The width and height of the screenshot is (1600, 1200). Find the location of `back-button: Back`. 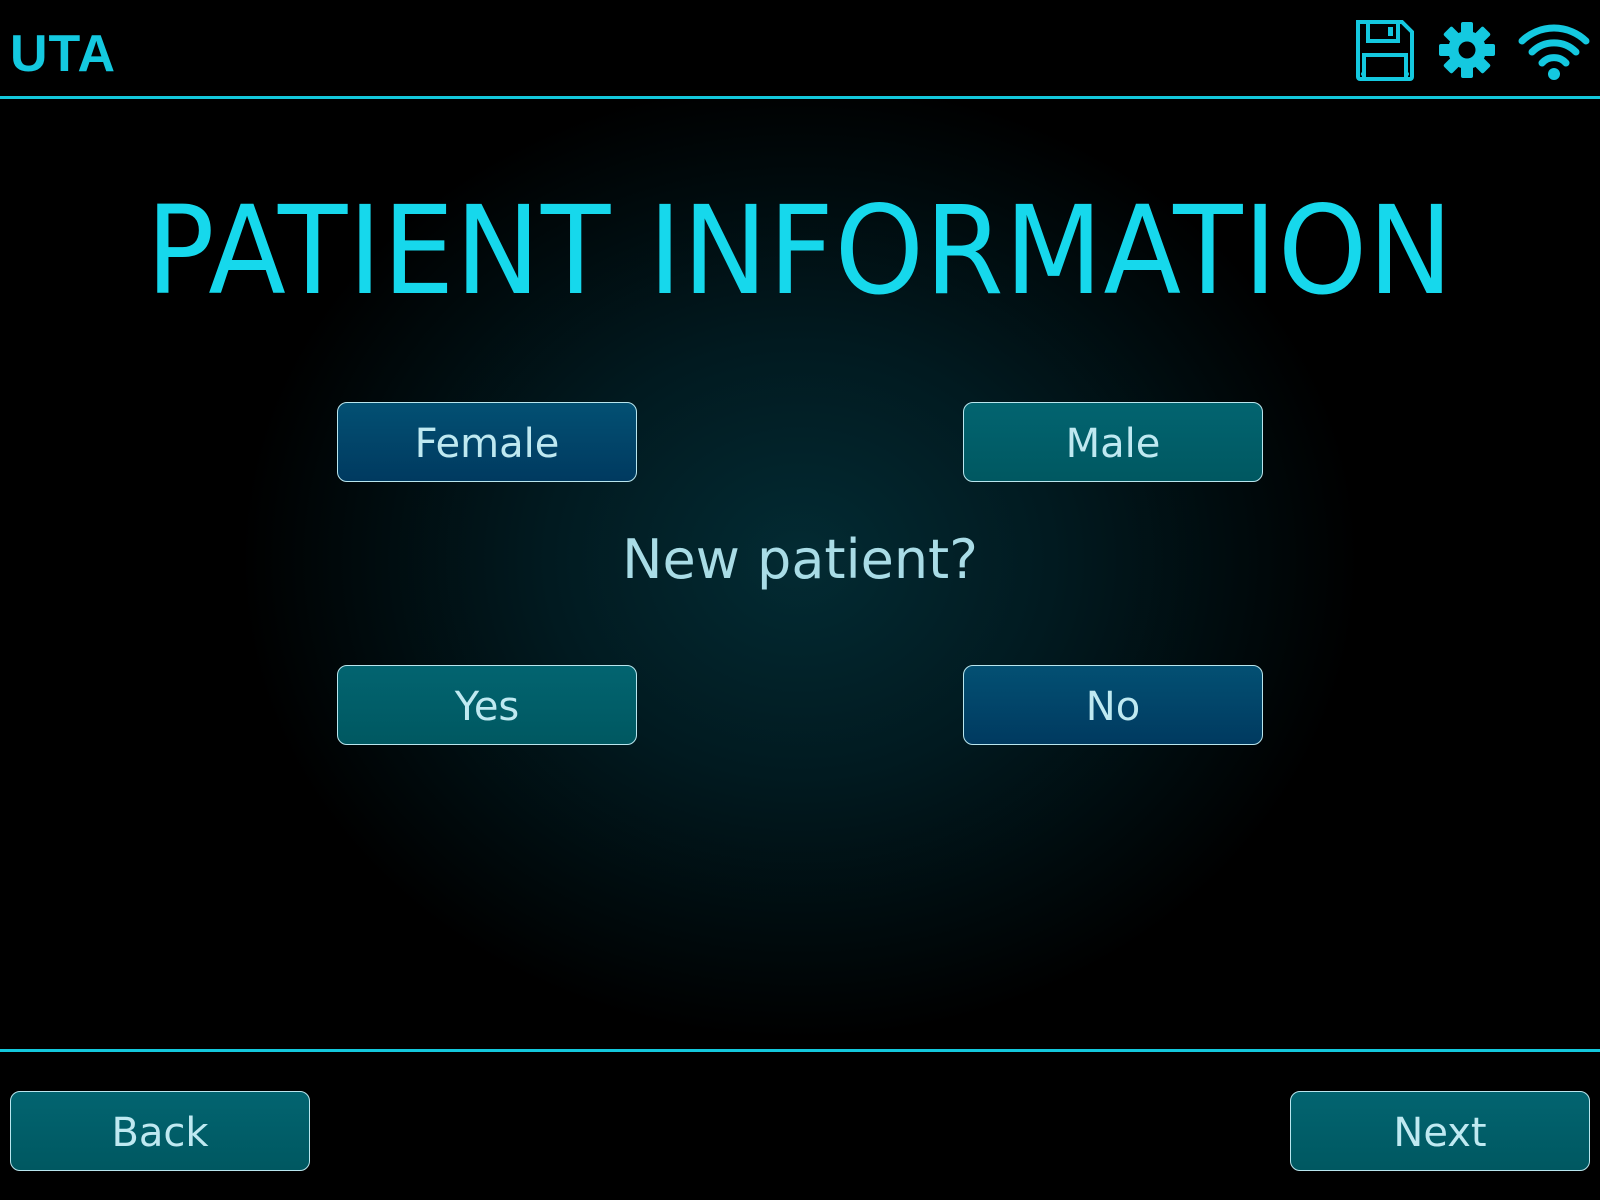

back-button: Back is located at coordinates (160, 1131).